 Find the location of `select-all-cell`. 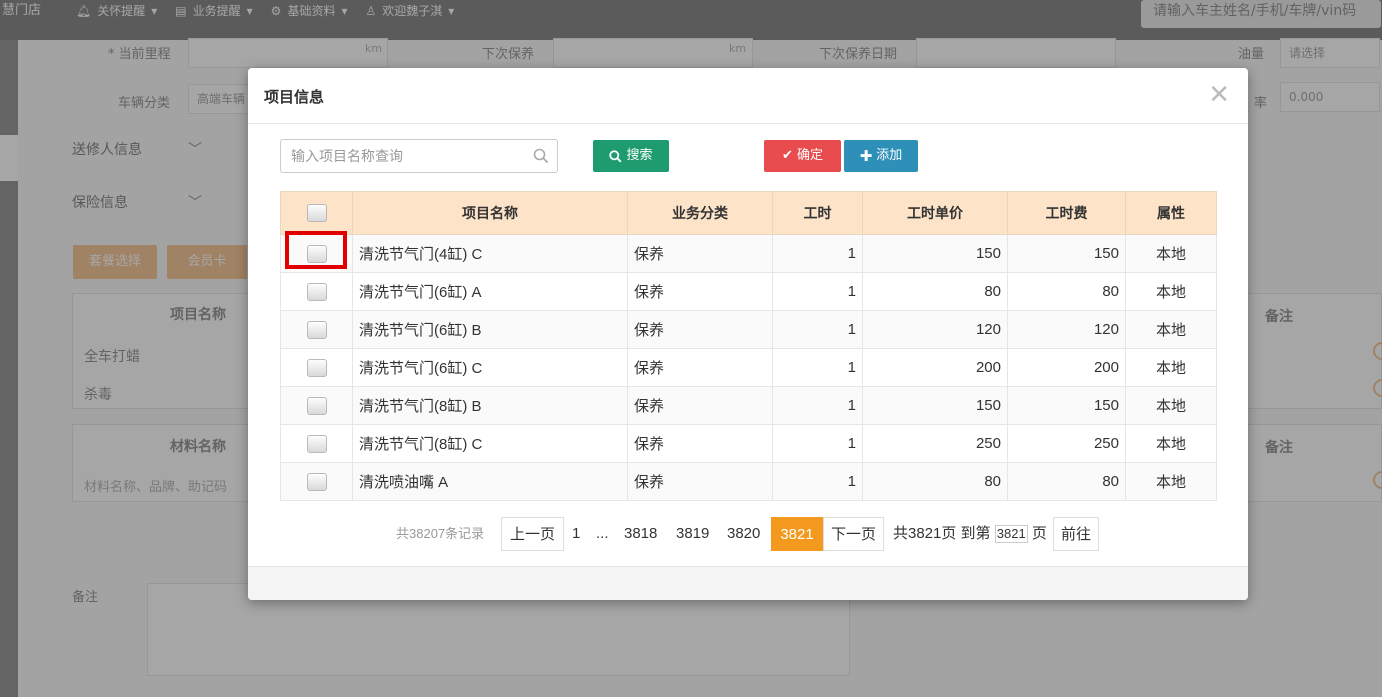

select-all-cell is located at coordinates (316, 213).